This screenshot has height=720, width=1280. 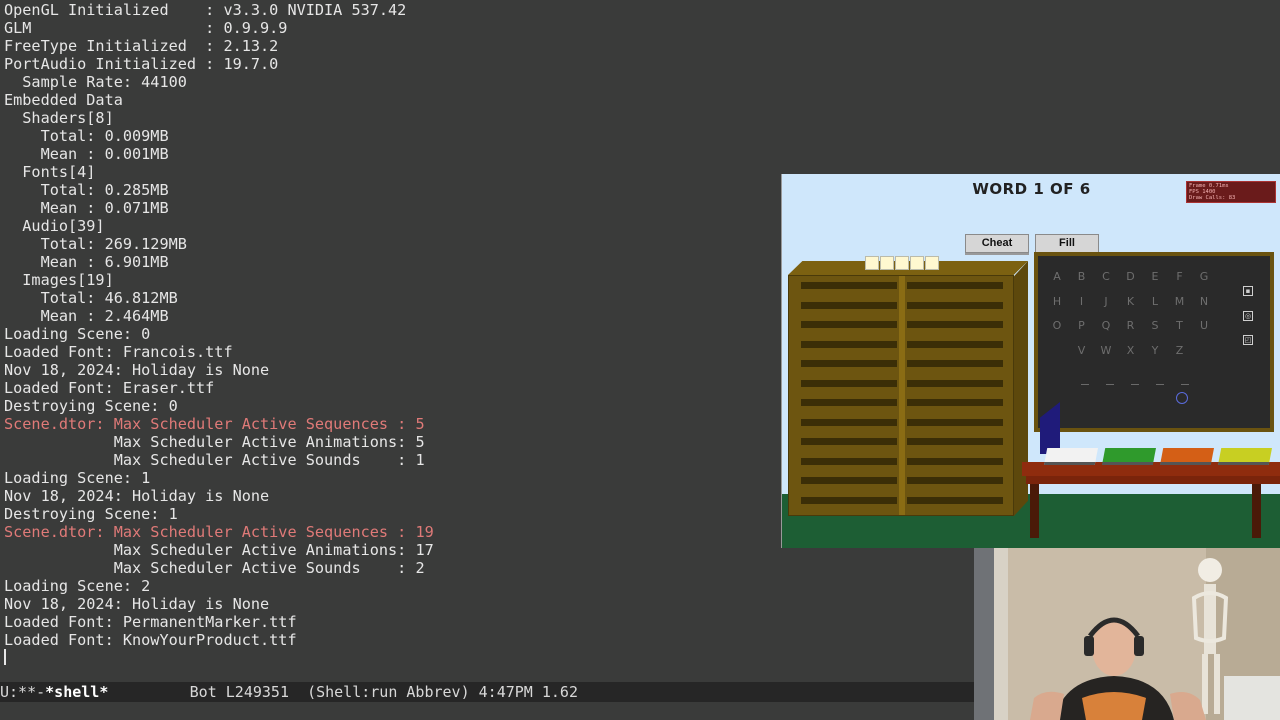 I want to click on letter-key: J, so click(x=1106, y=301).